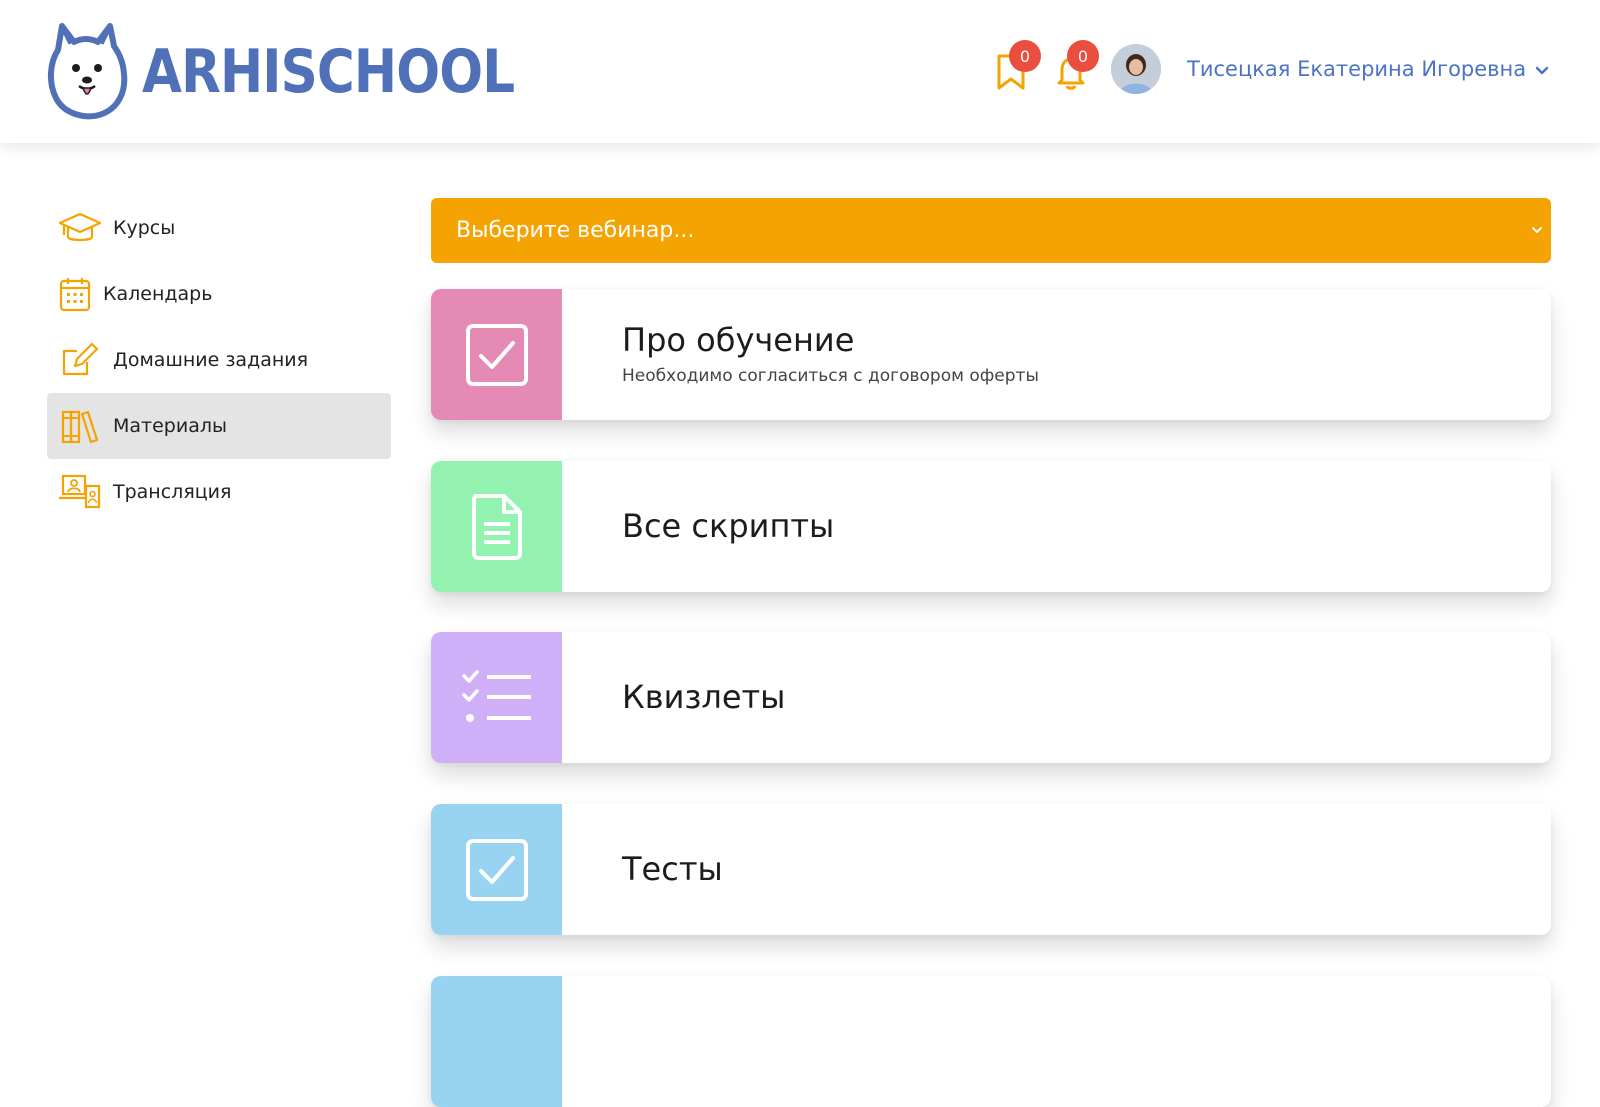 The width and height of the screenshot is (1600, 1107). I want to click on sidebar-item-materials: Материалы, so click(219, 426).